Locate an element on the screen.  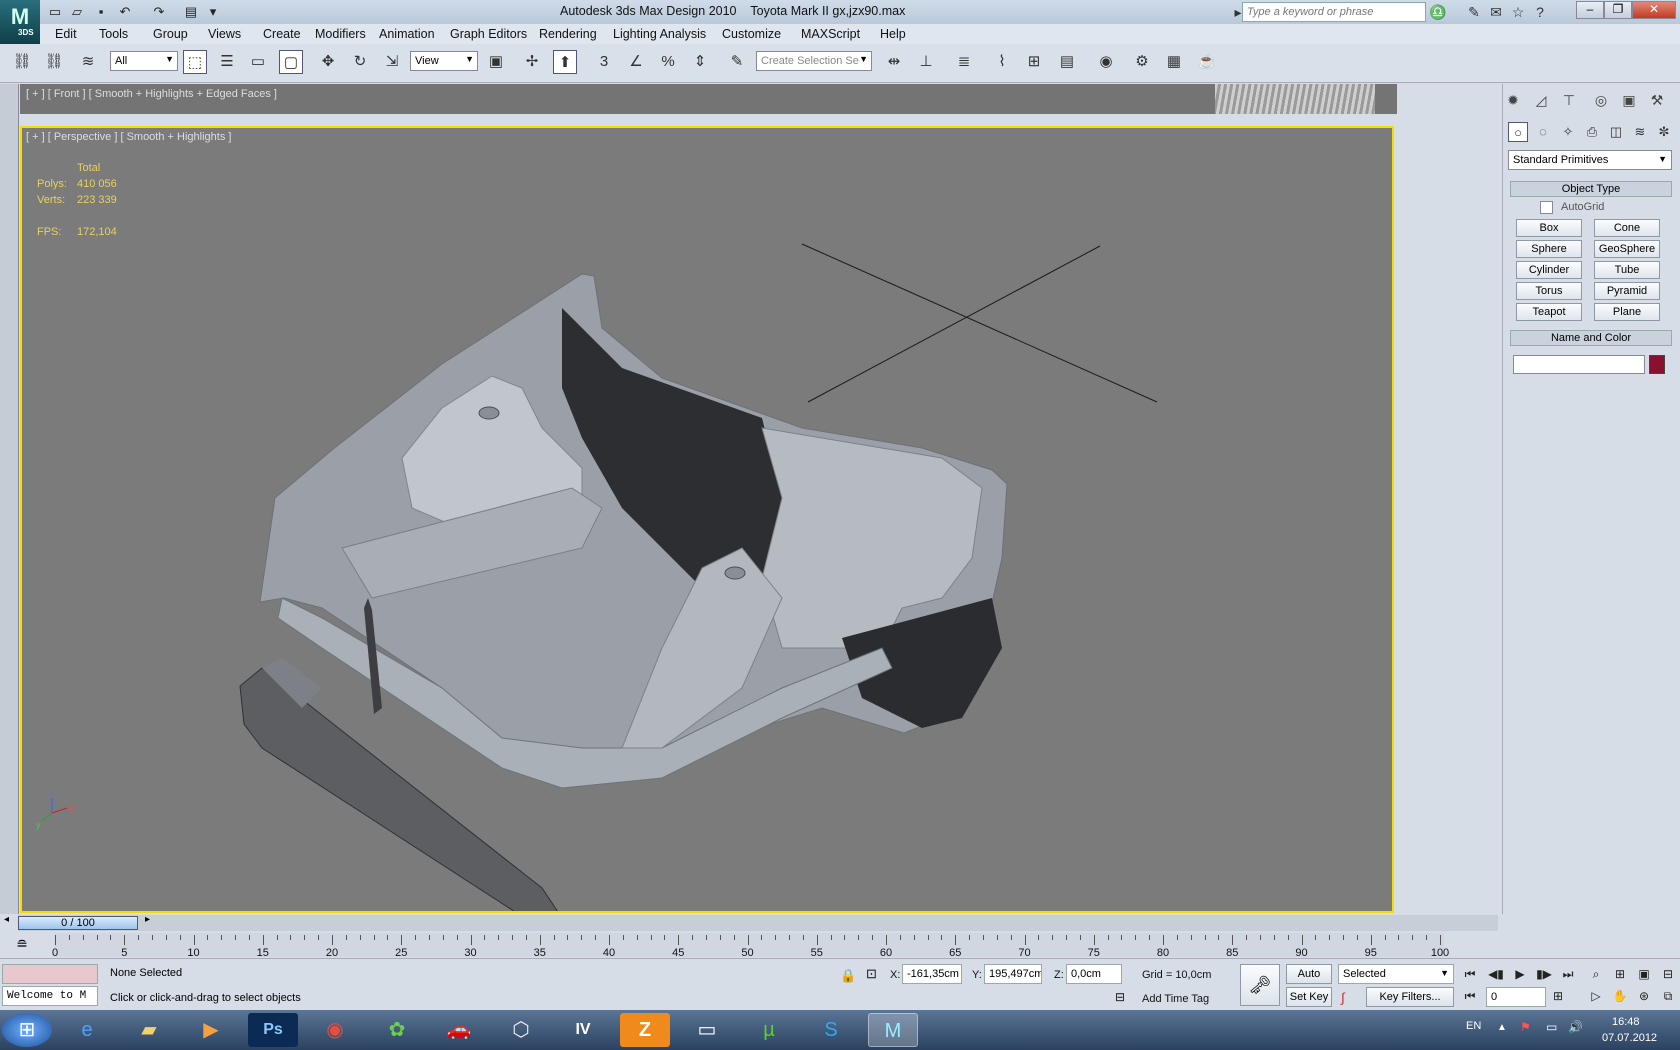
maxscript-listener-mini is located at coordinates (50, 974).